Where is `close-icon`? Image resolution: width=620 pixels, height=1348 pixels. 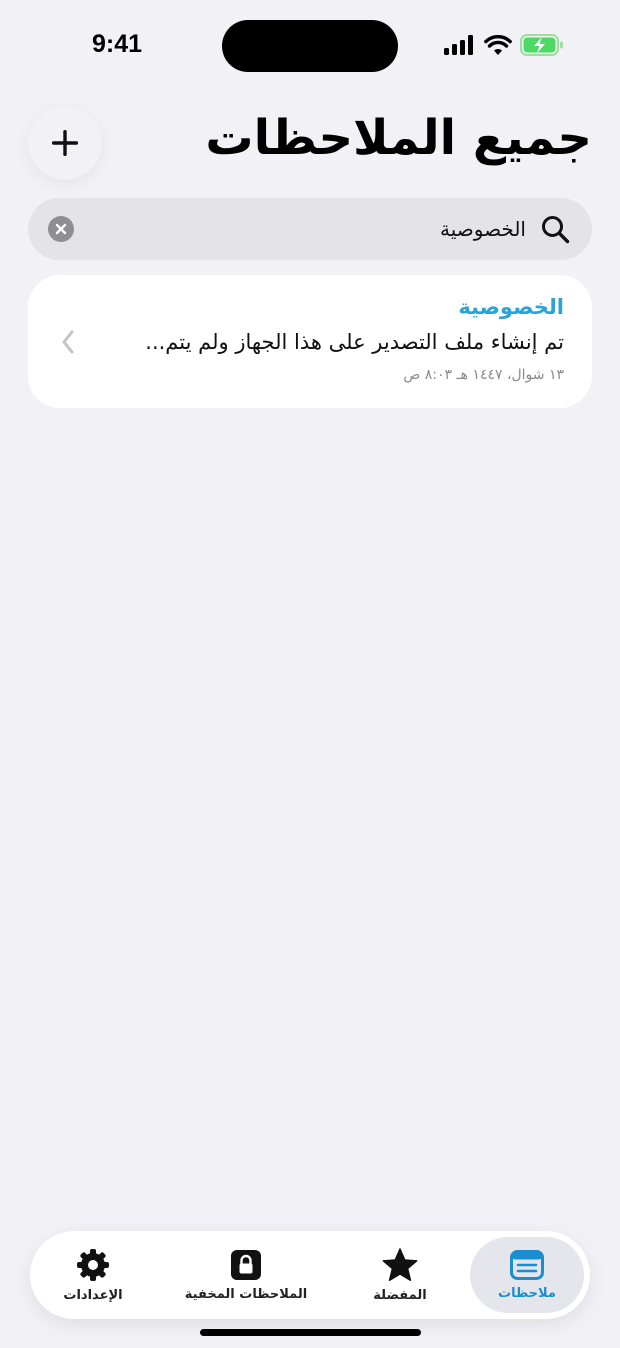 close-icon is located at coordinates (61, 229).